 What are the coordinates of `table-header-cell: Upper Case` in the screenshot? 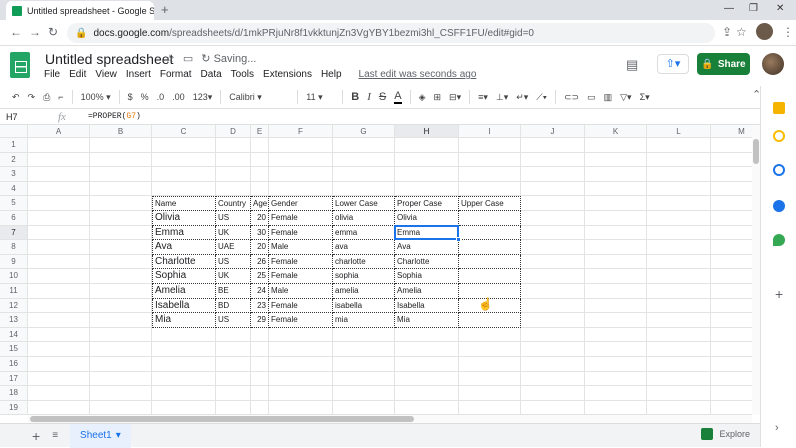 It's located at (490, 203).